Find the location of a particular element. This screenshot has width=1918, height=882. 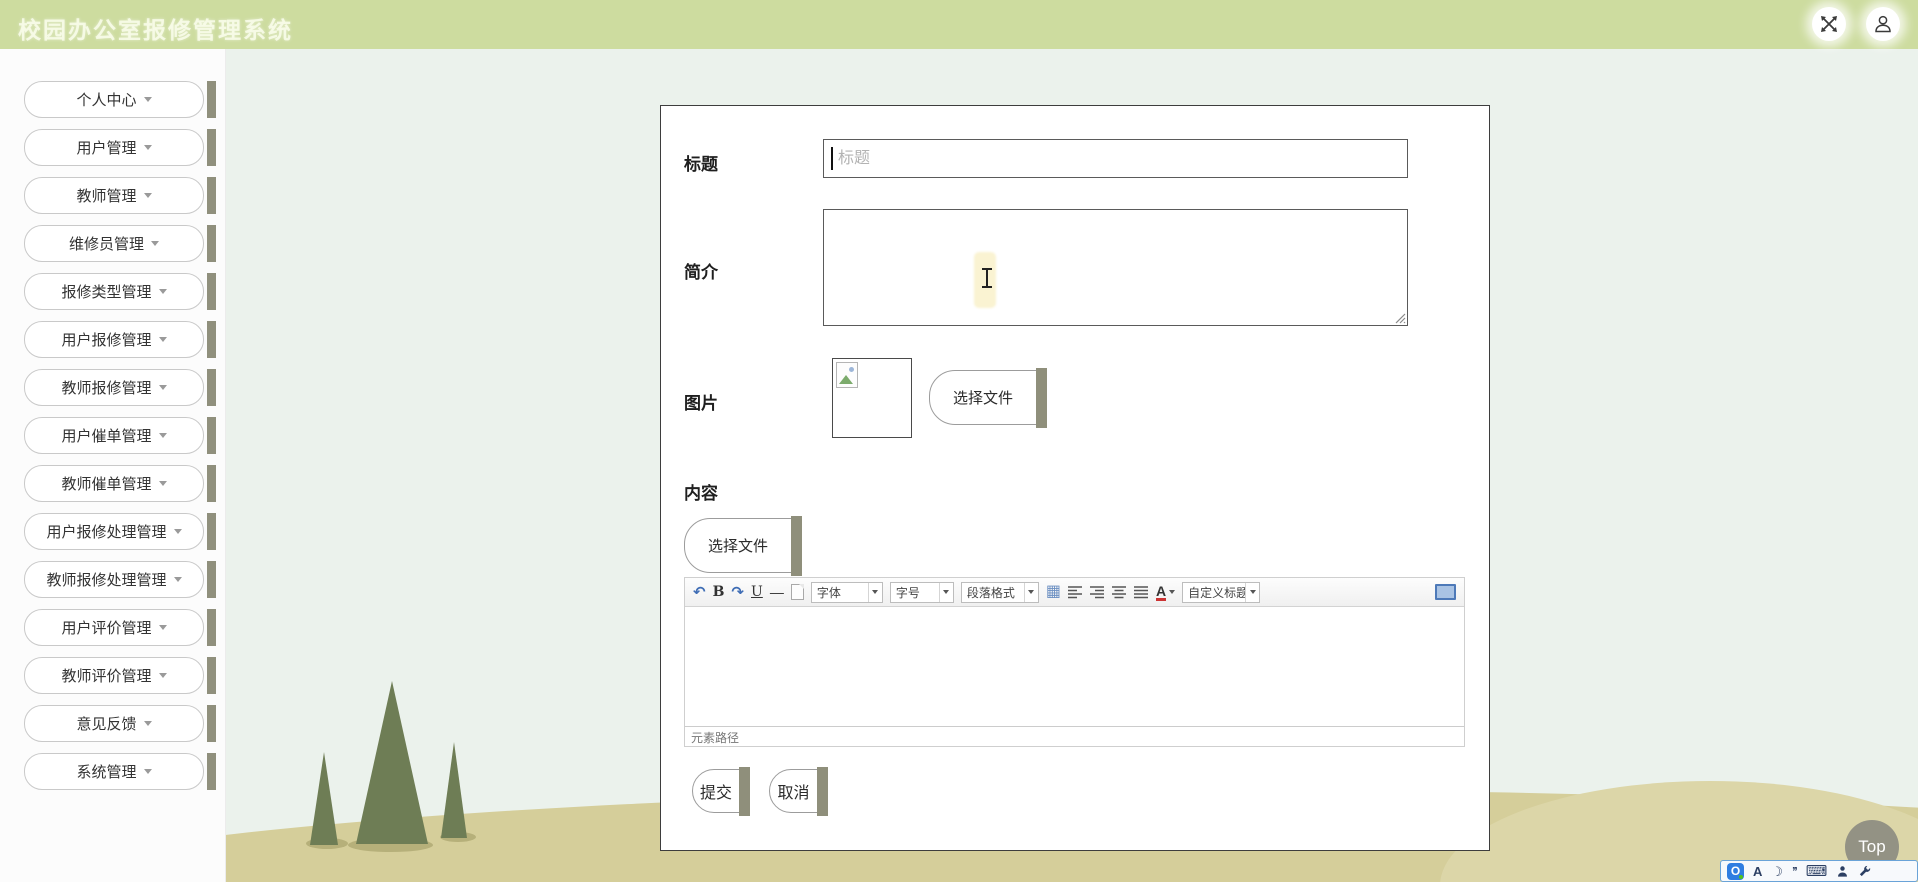

sidebar-item: 个人中心 is located at coordinates (120, 99).